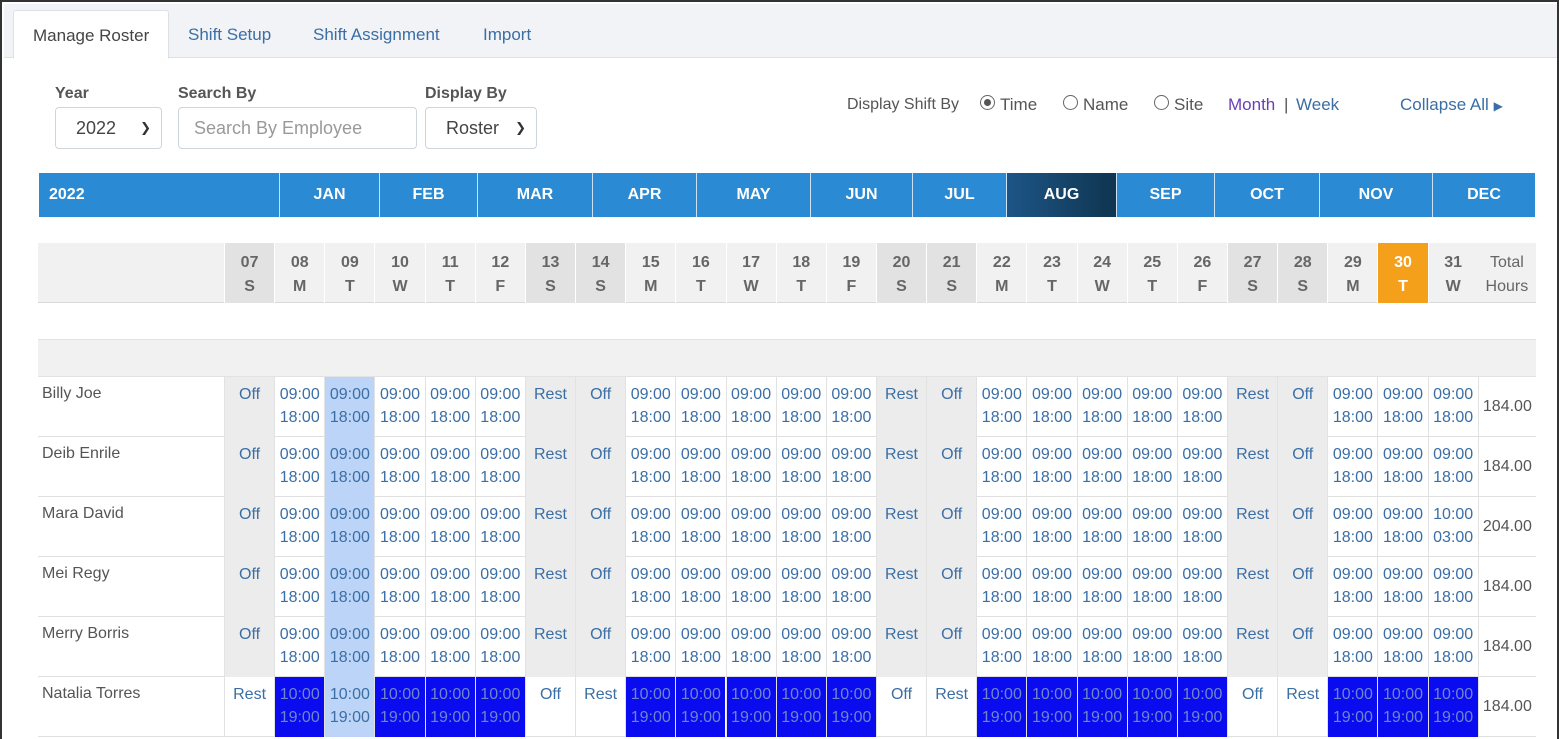 The image size is (1559, 739). What do you see at coordinates (1266, 195) in the screenshot?
I see `month-oct: OCT` at bounding box center [1266, 195].